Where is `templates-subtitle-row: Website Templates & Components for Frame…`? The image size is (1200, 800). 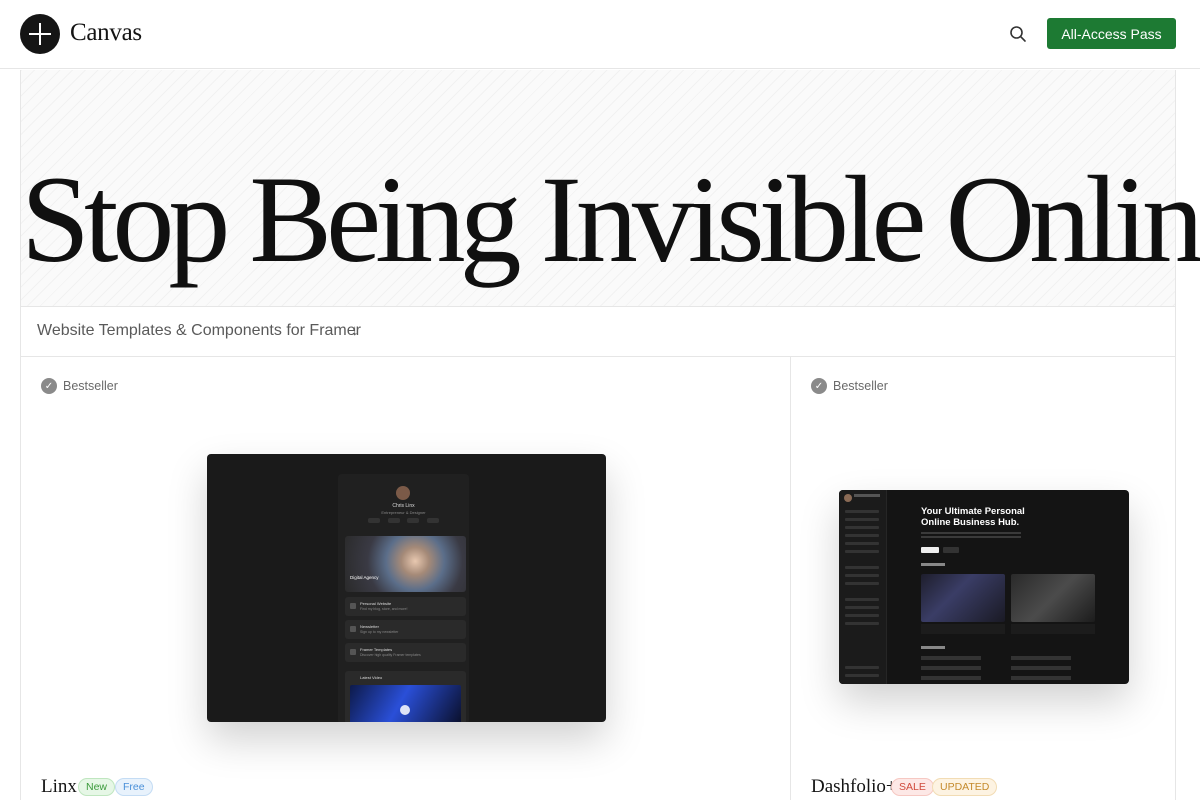
templates-subtitle-row: Website Templates & Components for Frame… is located at coordinates (598, 331).